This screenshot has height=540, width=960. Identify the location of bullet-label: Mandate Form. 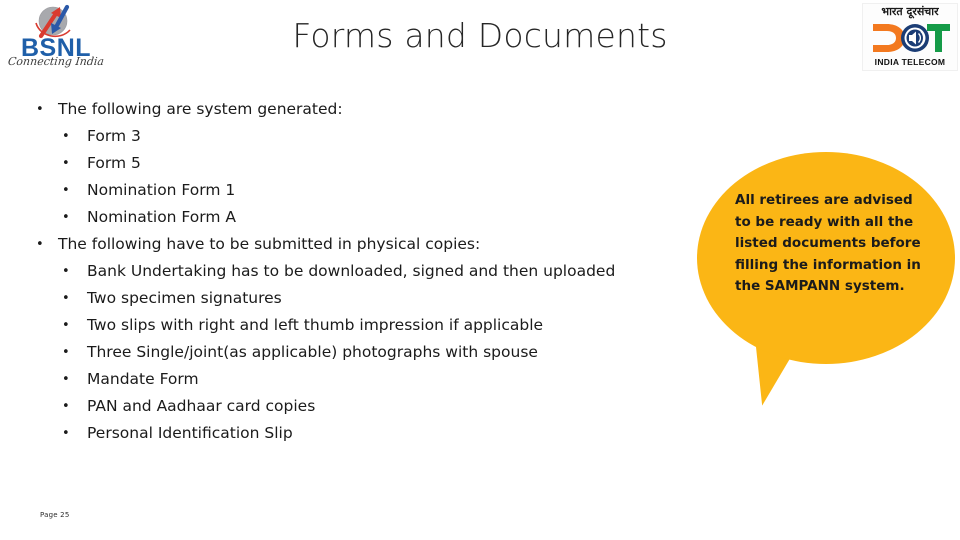
(143, 379).